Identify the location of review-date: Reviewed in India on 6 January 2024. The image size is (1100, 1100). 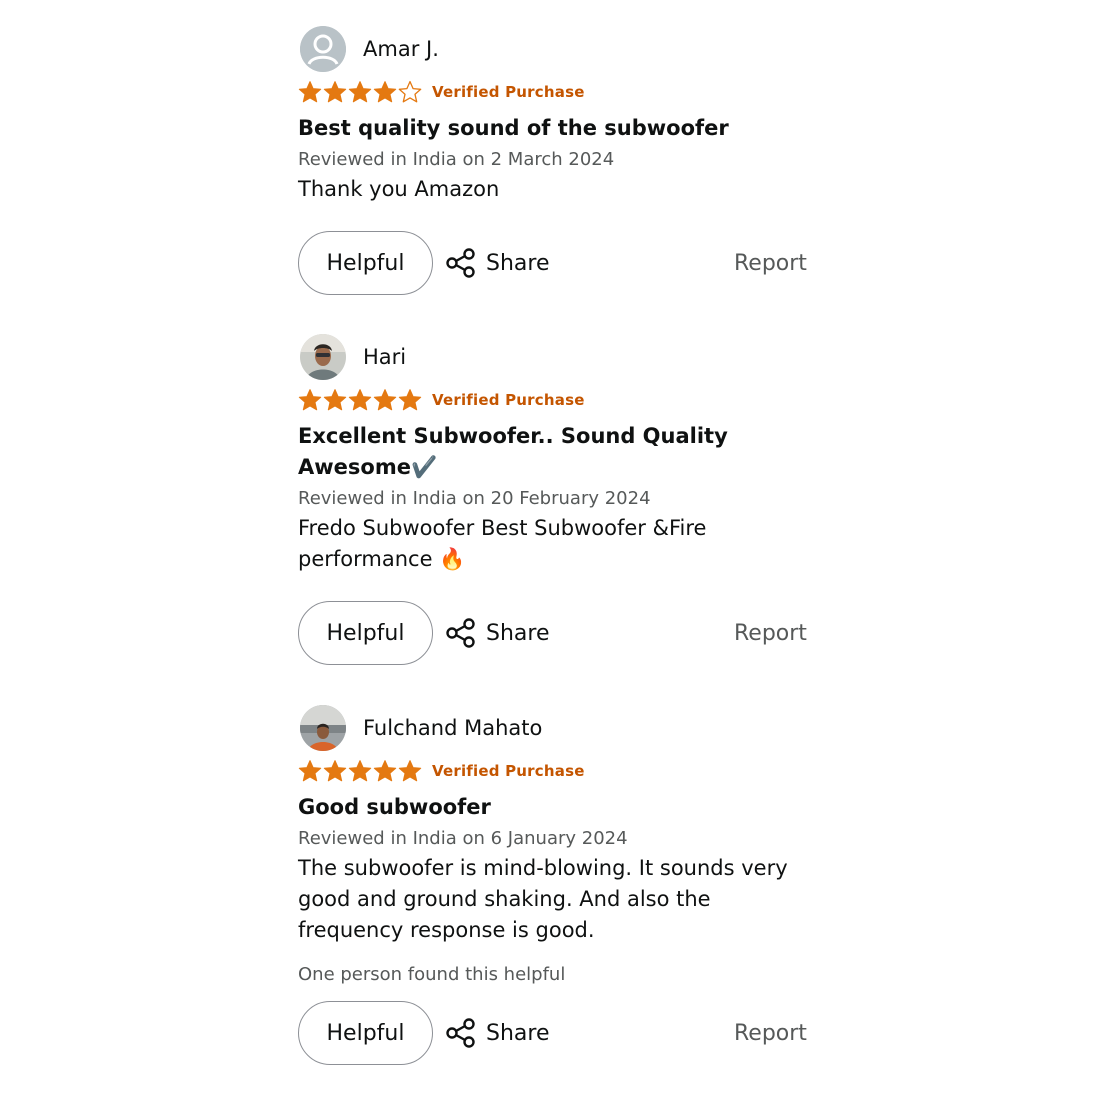
(463, 838).